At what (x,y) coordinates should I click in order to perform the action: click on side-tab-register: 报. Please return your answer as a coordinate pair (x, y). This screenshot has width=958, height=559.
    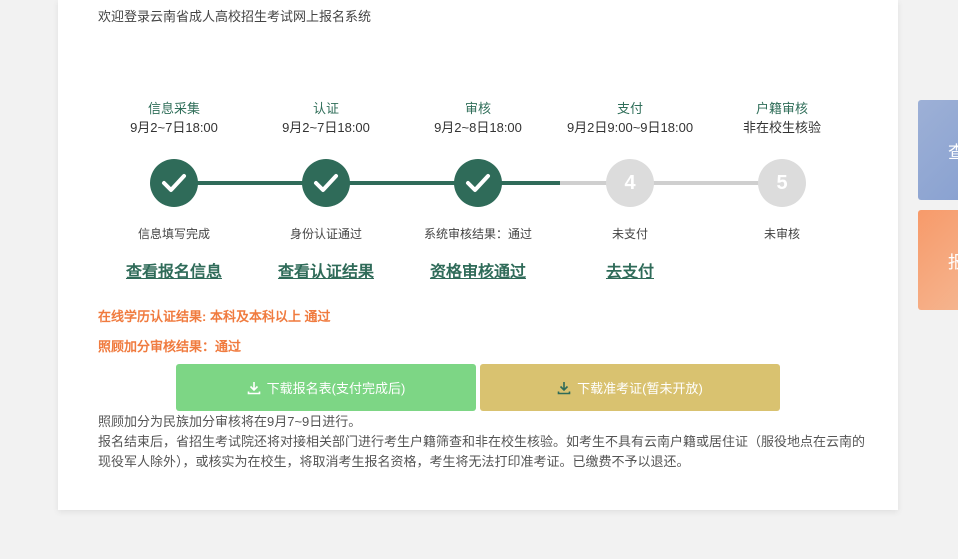
    Looking at the image, I should click on (938, 260).